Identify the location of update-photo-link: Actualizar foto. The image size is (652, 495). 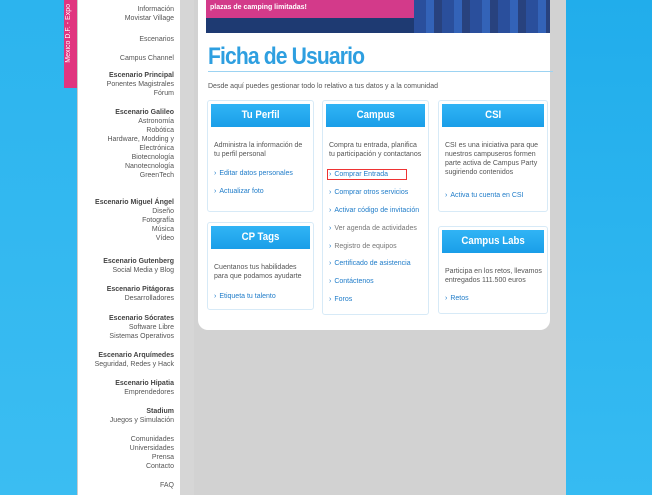
(238, 191).